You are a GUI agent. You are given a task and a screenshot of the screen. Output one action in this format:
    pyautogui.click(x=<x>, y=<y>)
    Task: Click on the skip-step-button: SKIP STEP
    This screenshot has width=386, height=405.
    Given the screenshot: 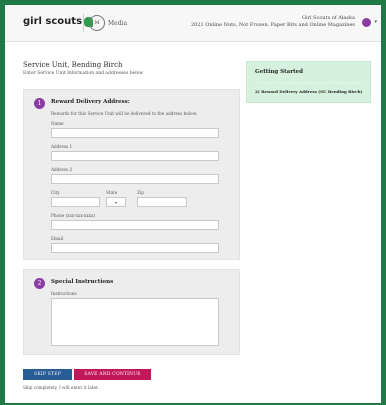 What is the action you would take?
    pyautogui.click(x=47, y=374)
    